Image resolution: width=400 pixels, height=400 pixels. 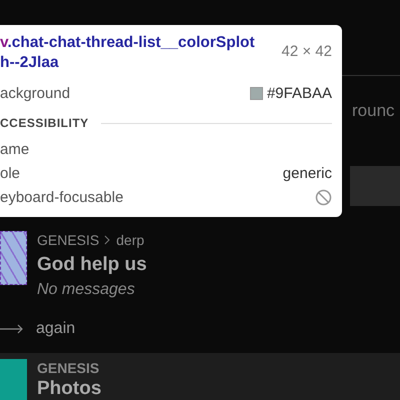 What do you see at coordinates (130, 240) in the screenshot?
I see `channel-name: derp` at bounding box center [130, 240].